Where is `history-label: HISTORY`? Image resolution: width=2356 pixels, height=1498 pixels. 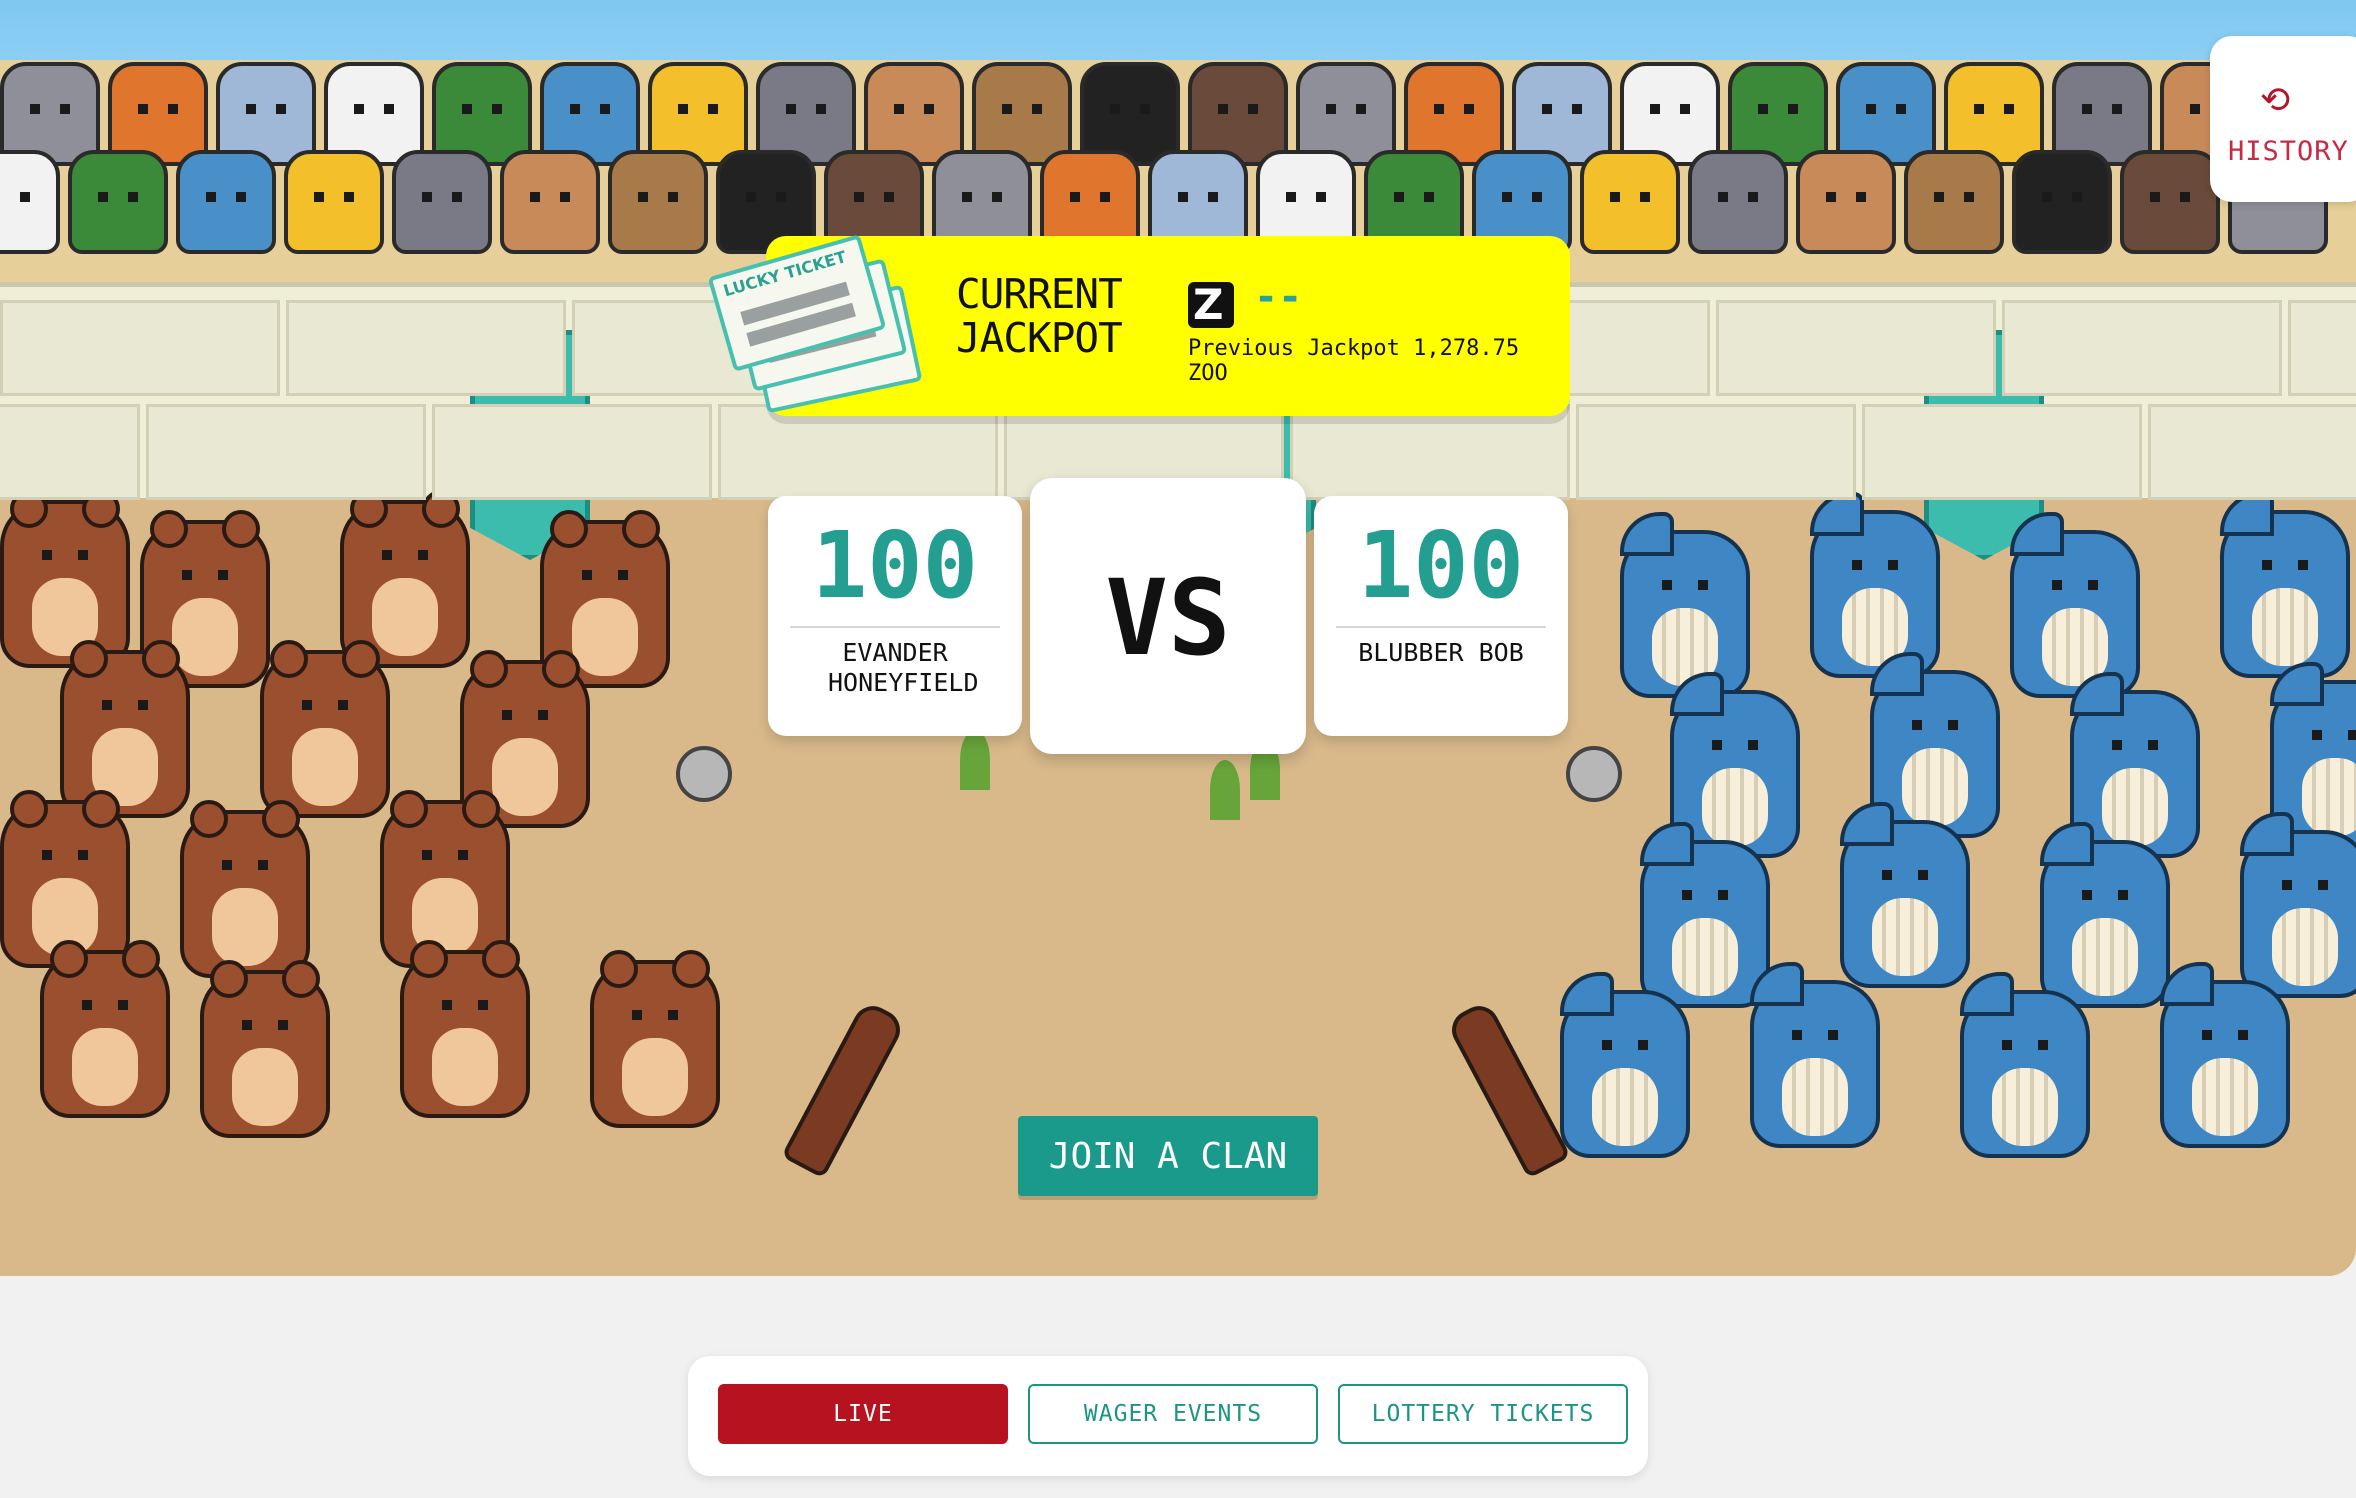 history-label: HISTORY is located at coordinates (2288, 151).